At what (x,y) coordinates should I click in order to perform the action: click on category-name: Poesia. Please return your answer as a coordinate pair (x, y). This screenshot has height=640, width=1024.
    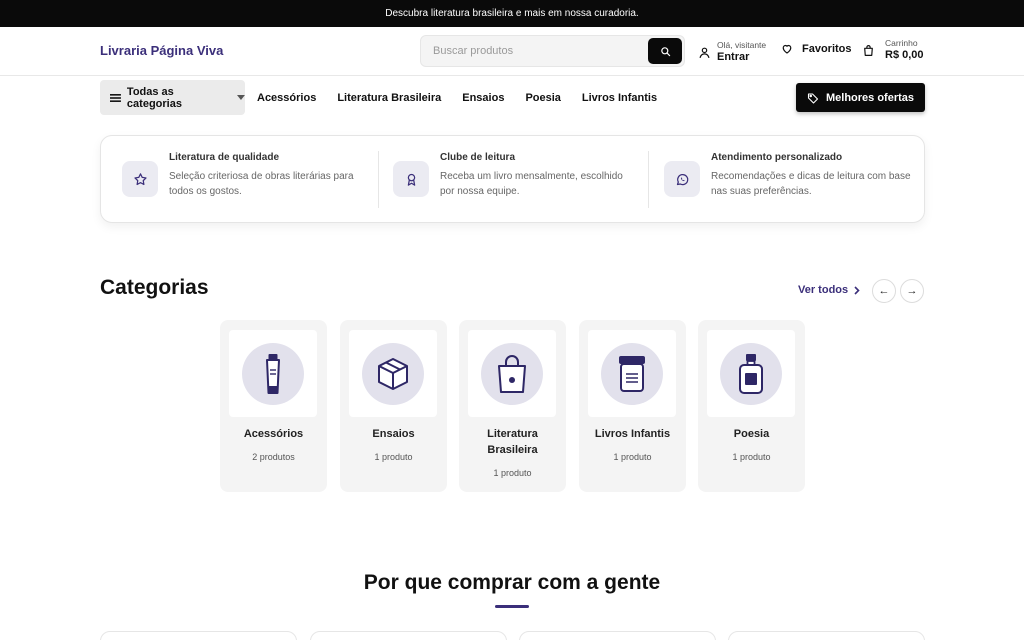
    Looking at the image, I should click on (751, 434).